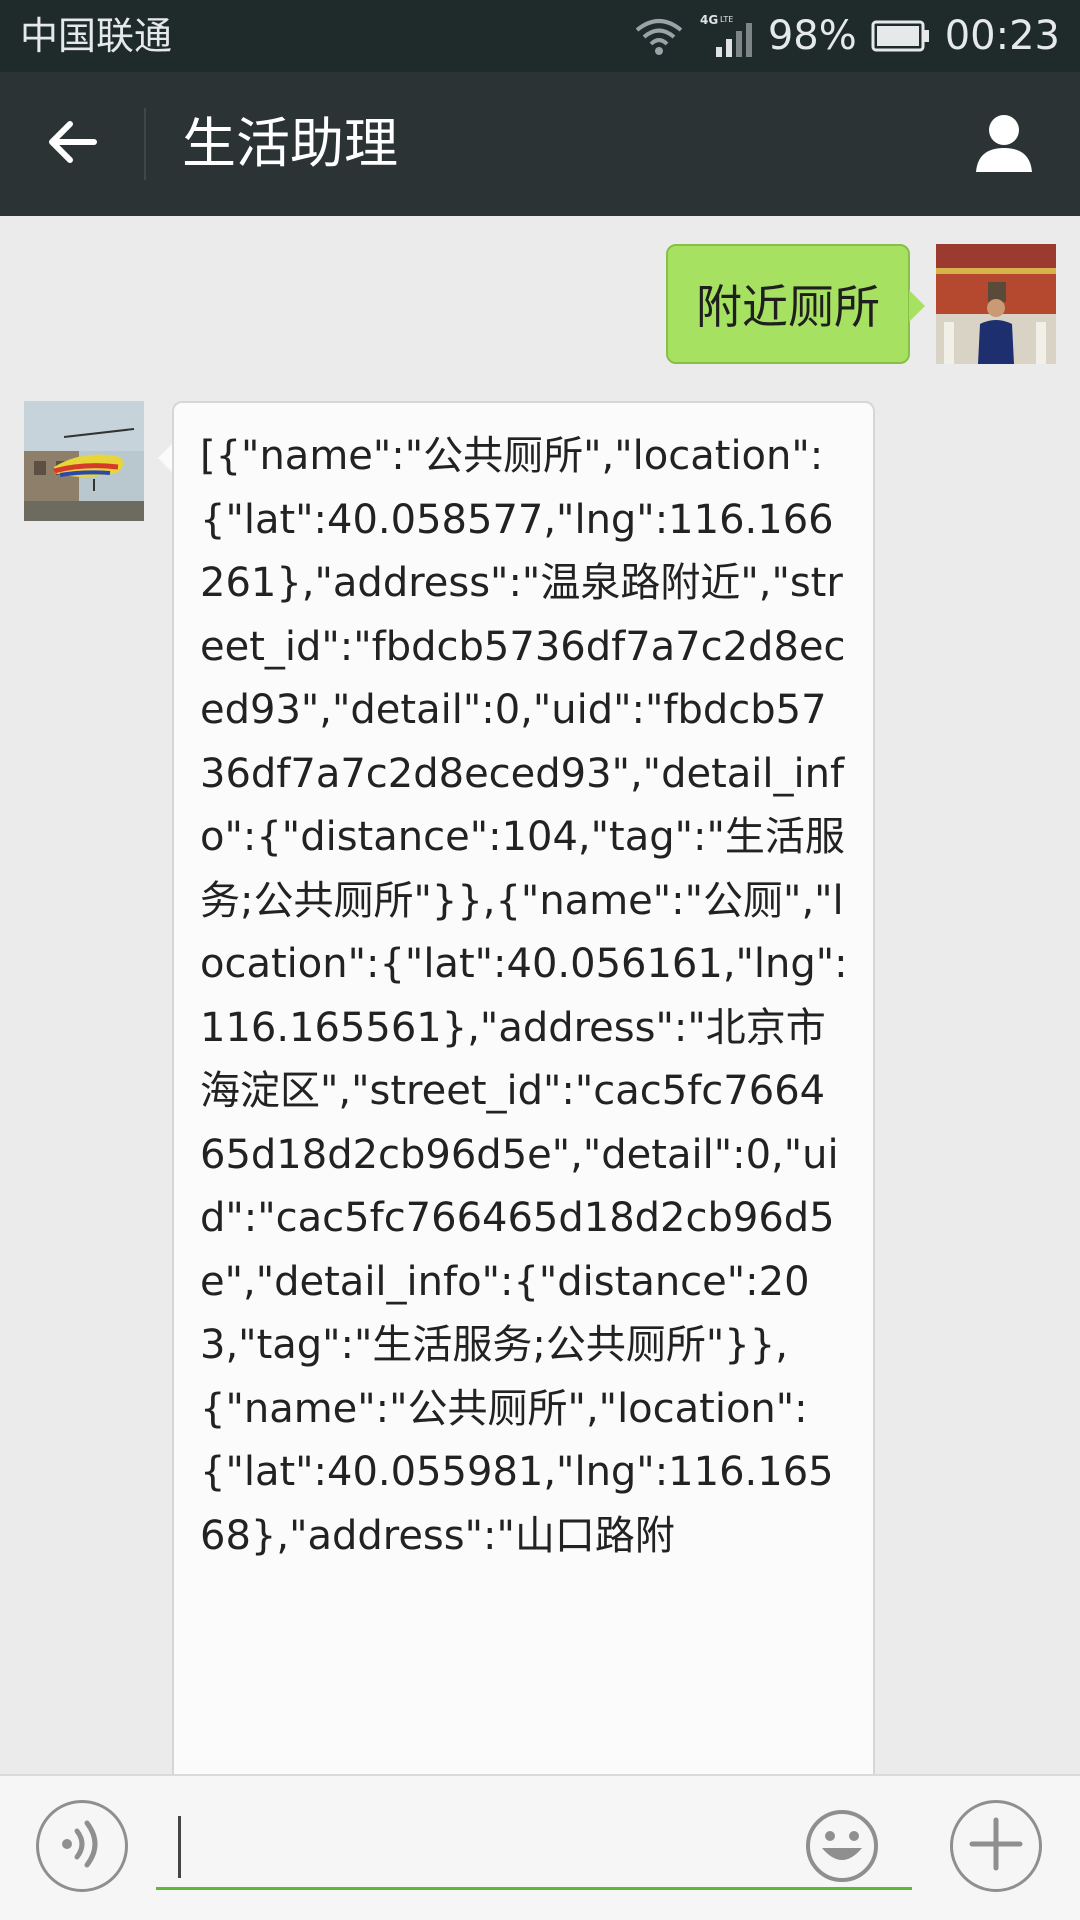 Image resolution: width=1080 pixels, height=1920 pixels. Describe the element at coordinates (540, 144) in the screenshot. I see `title-bar: 生活助理` at that location.